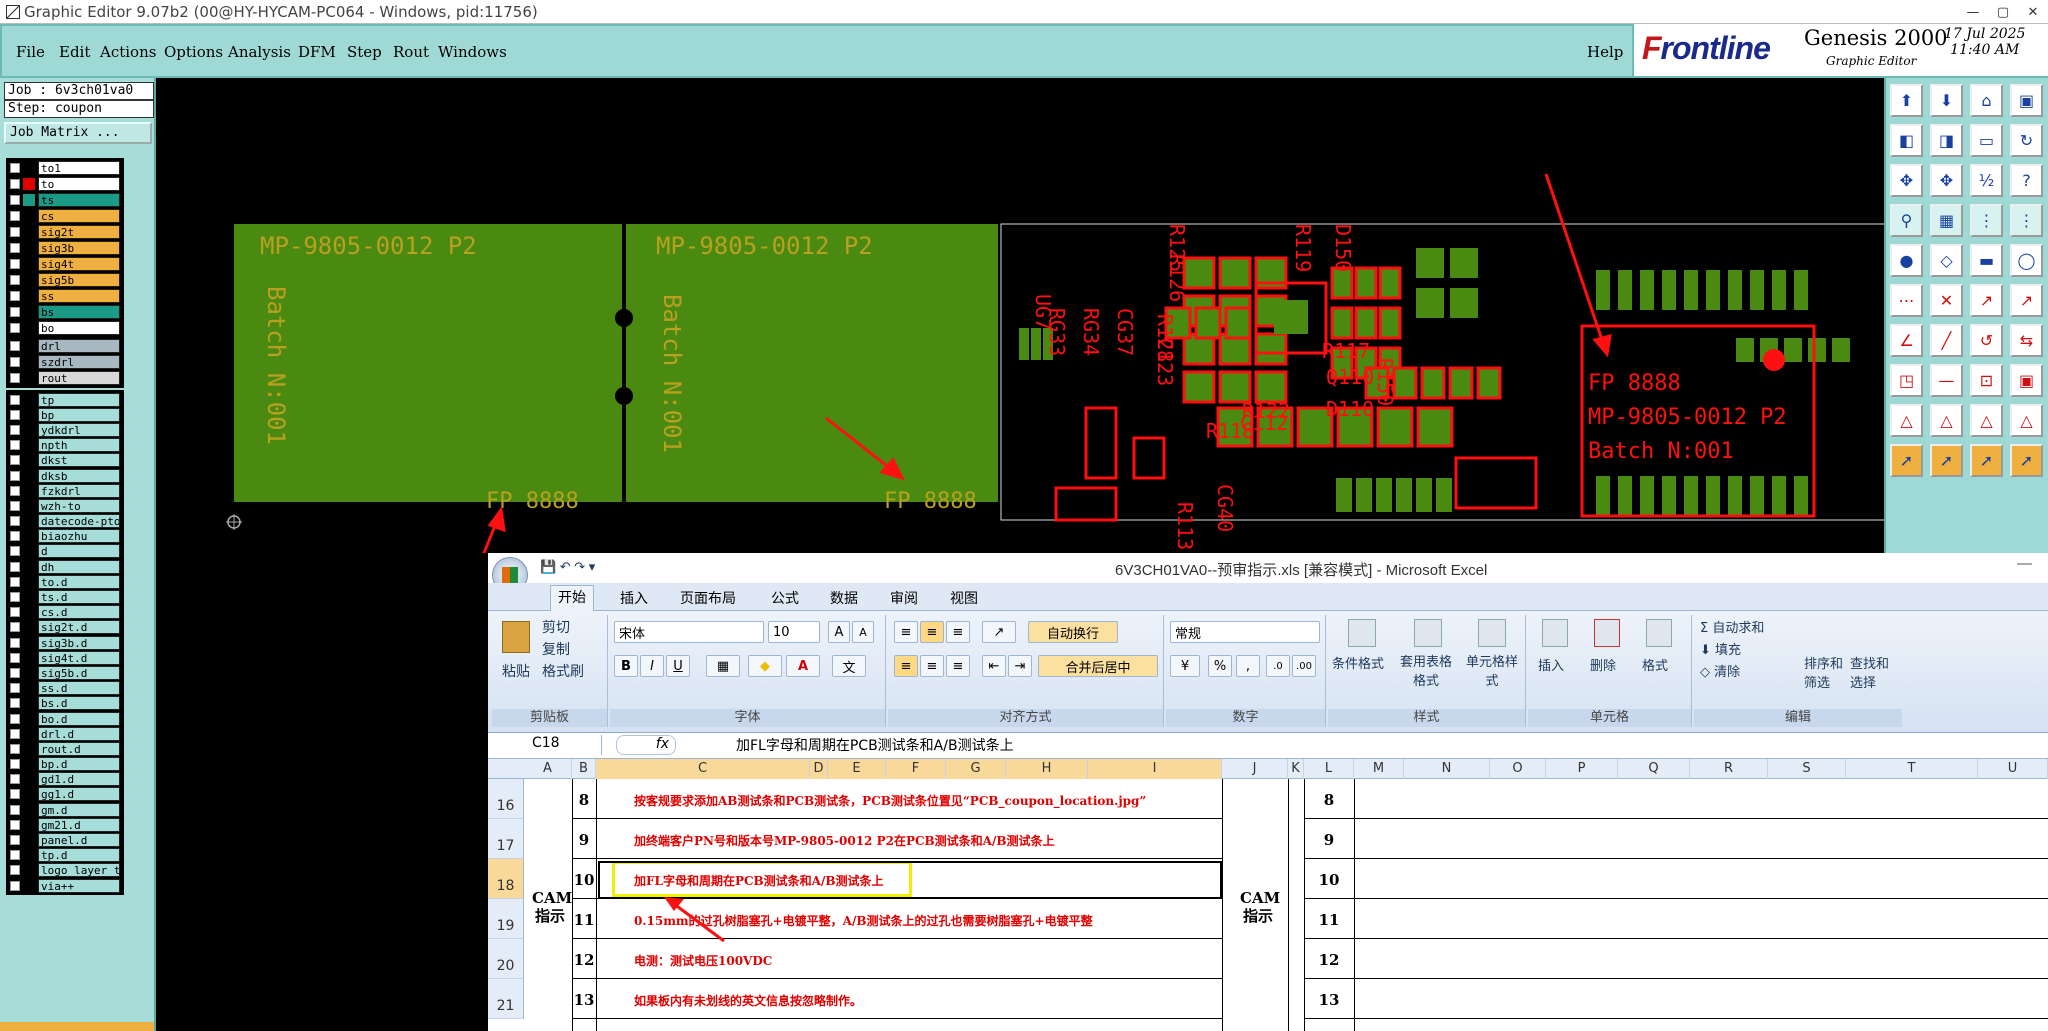  Describe the element at coordinates (506, 879) in the screenshot. I see `row-header: 18` at that location.